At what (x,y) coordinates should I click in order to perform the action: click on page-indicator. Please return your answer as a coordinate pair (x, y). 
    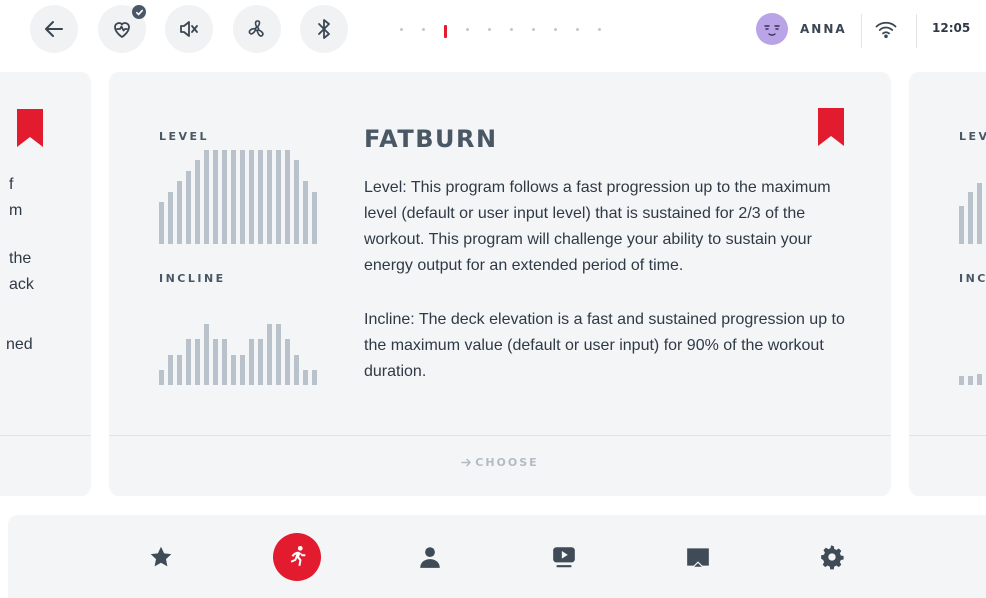
    Looking at the image, I should click on (505, 31).